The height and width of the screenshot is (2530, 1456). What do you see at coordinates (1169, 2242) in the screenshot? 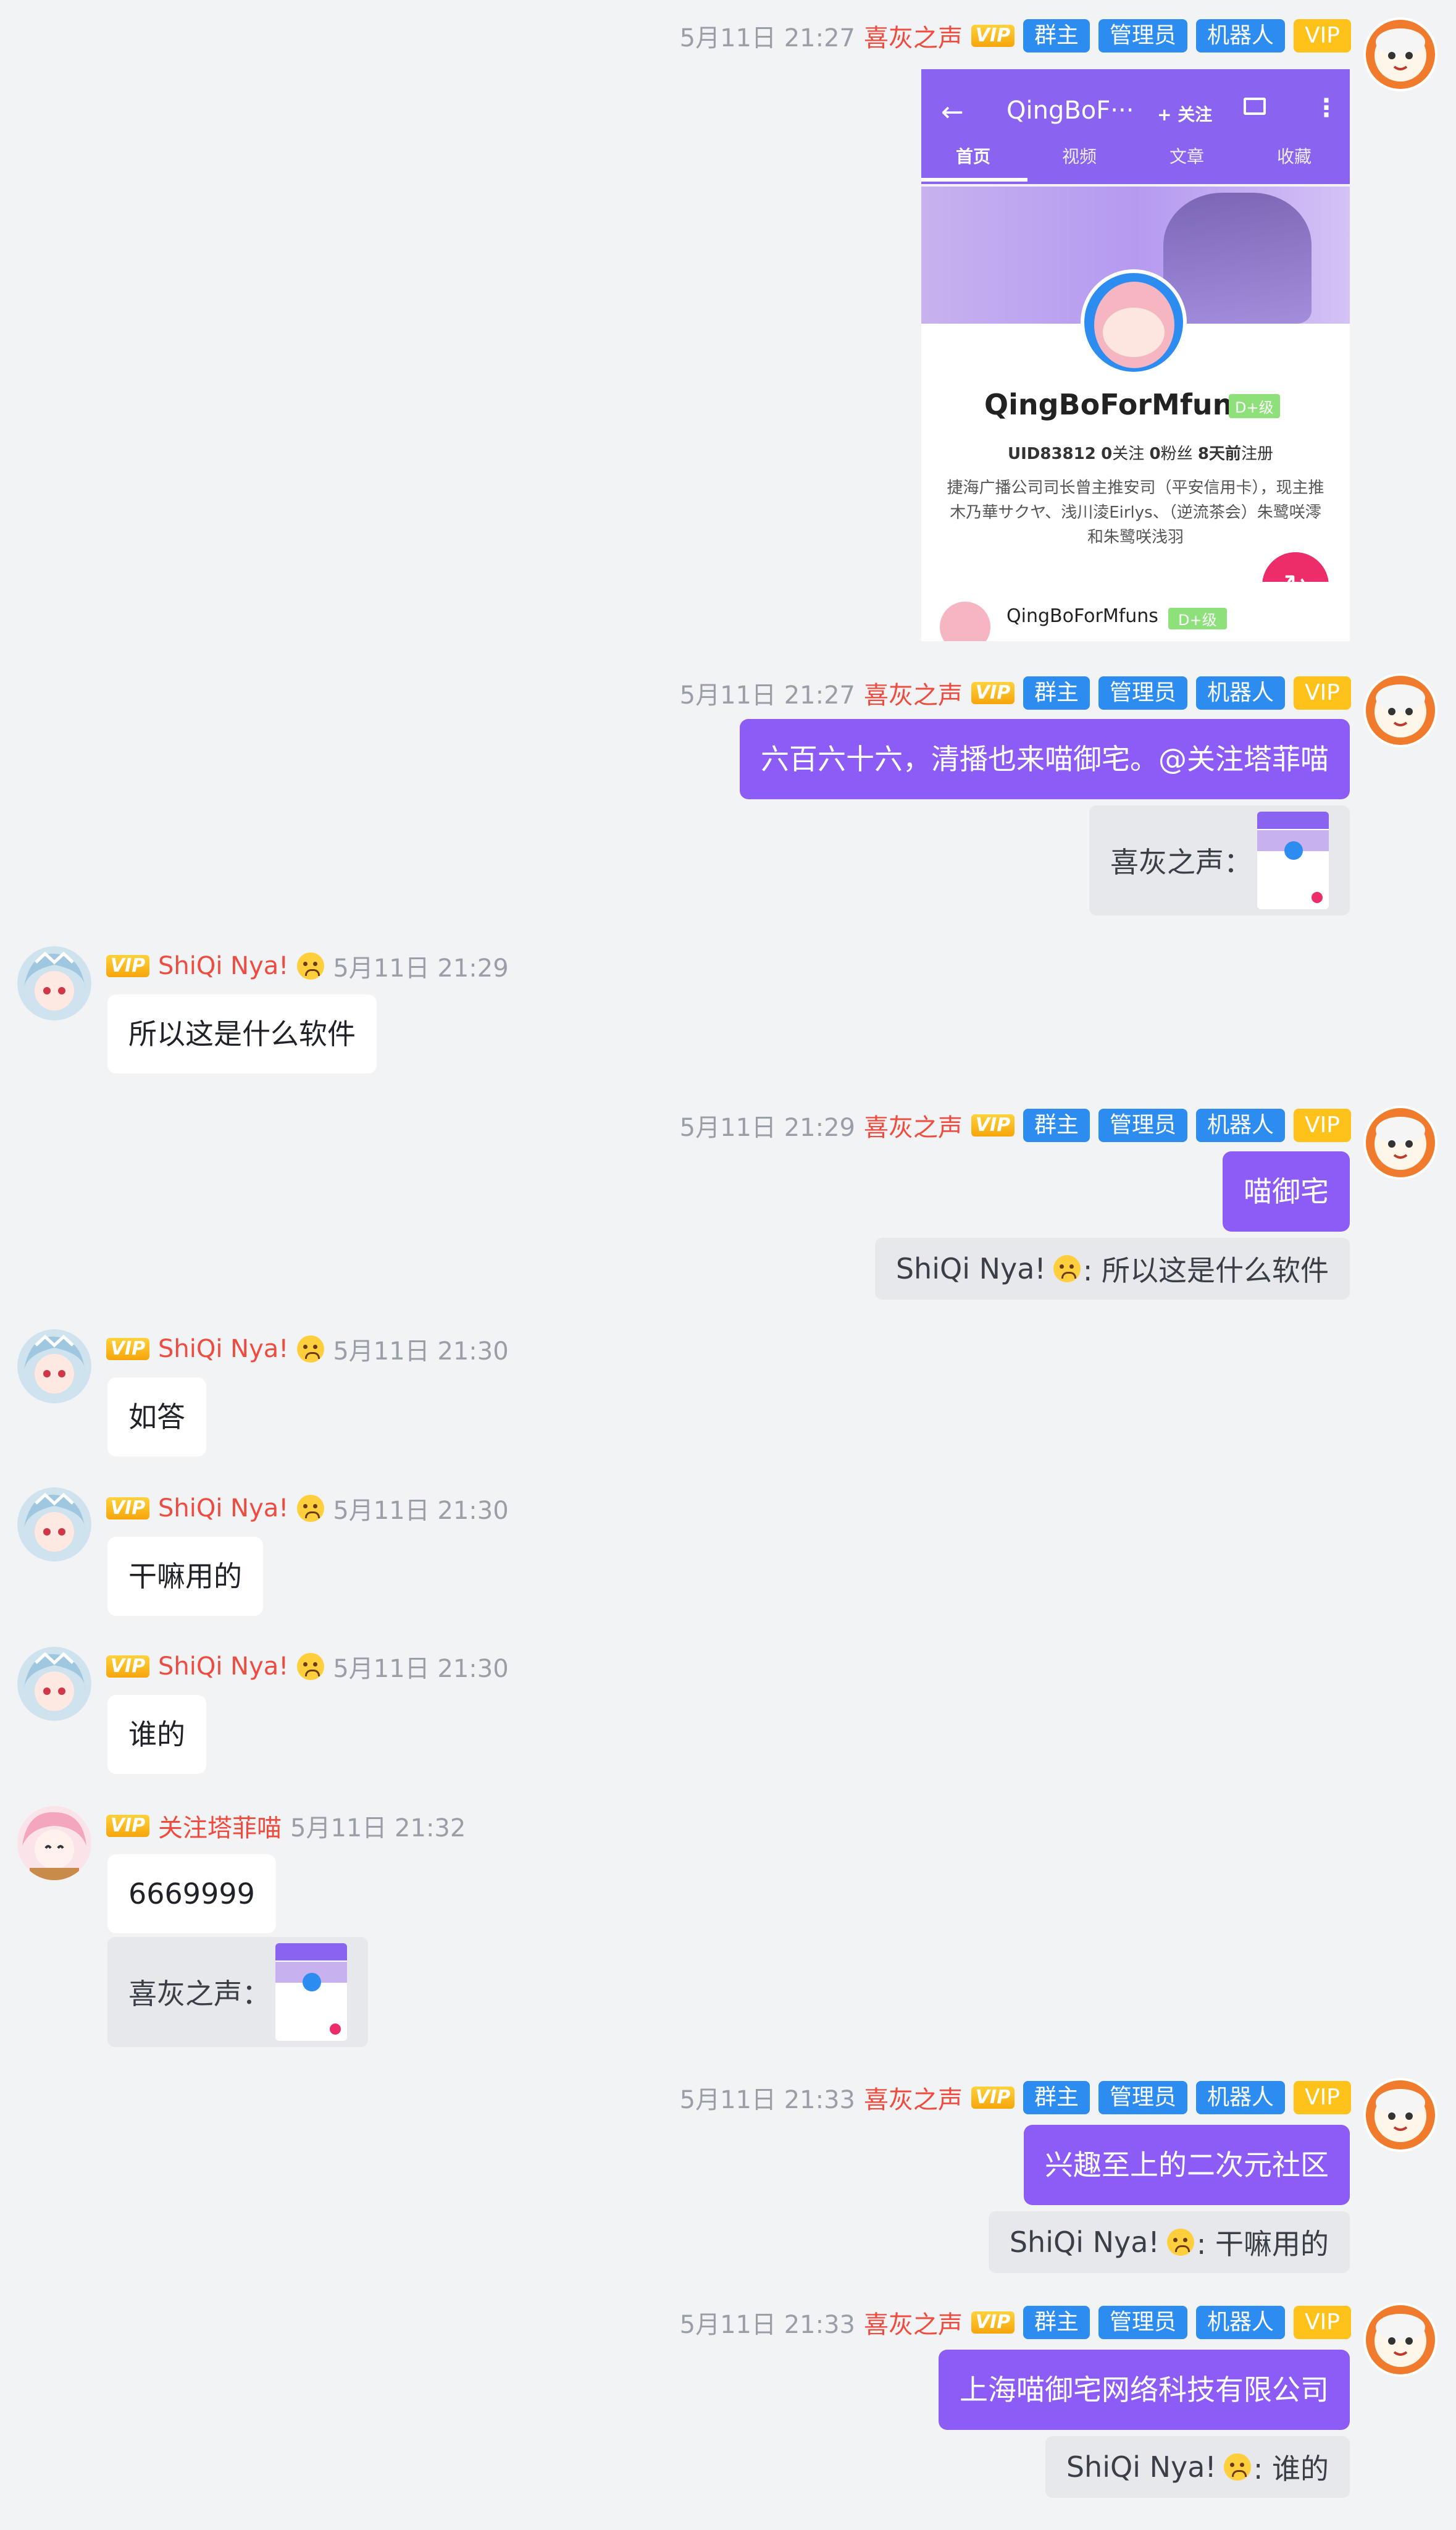
I see `quote-reply: ShiQi Nya! : 干嘛用的` at bounding box center [1169, 2242].